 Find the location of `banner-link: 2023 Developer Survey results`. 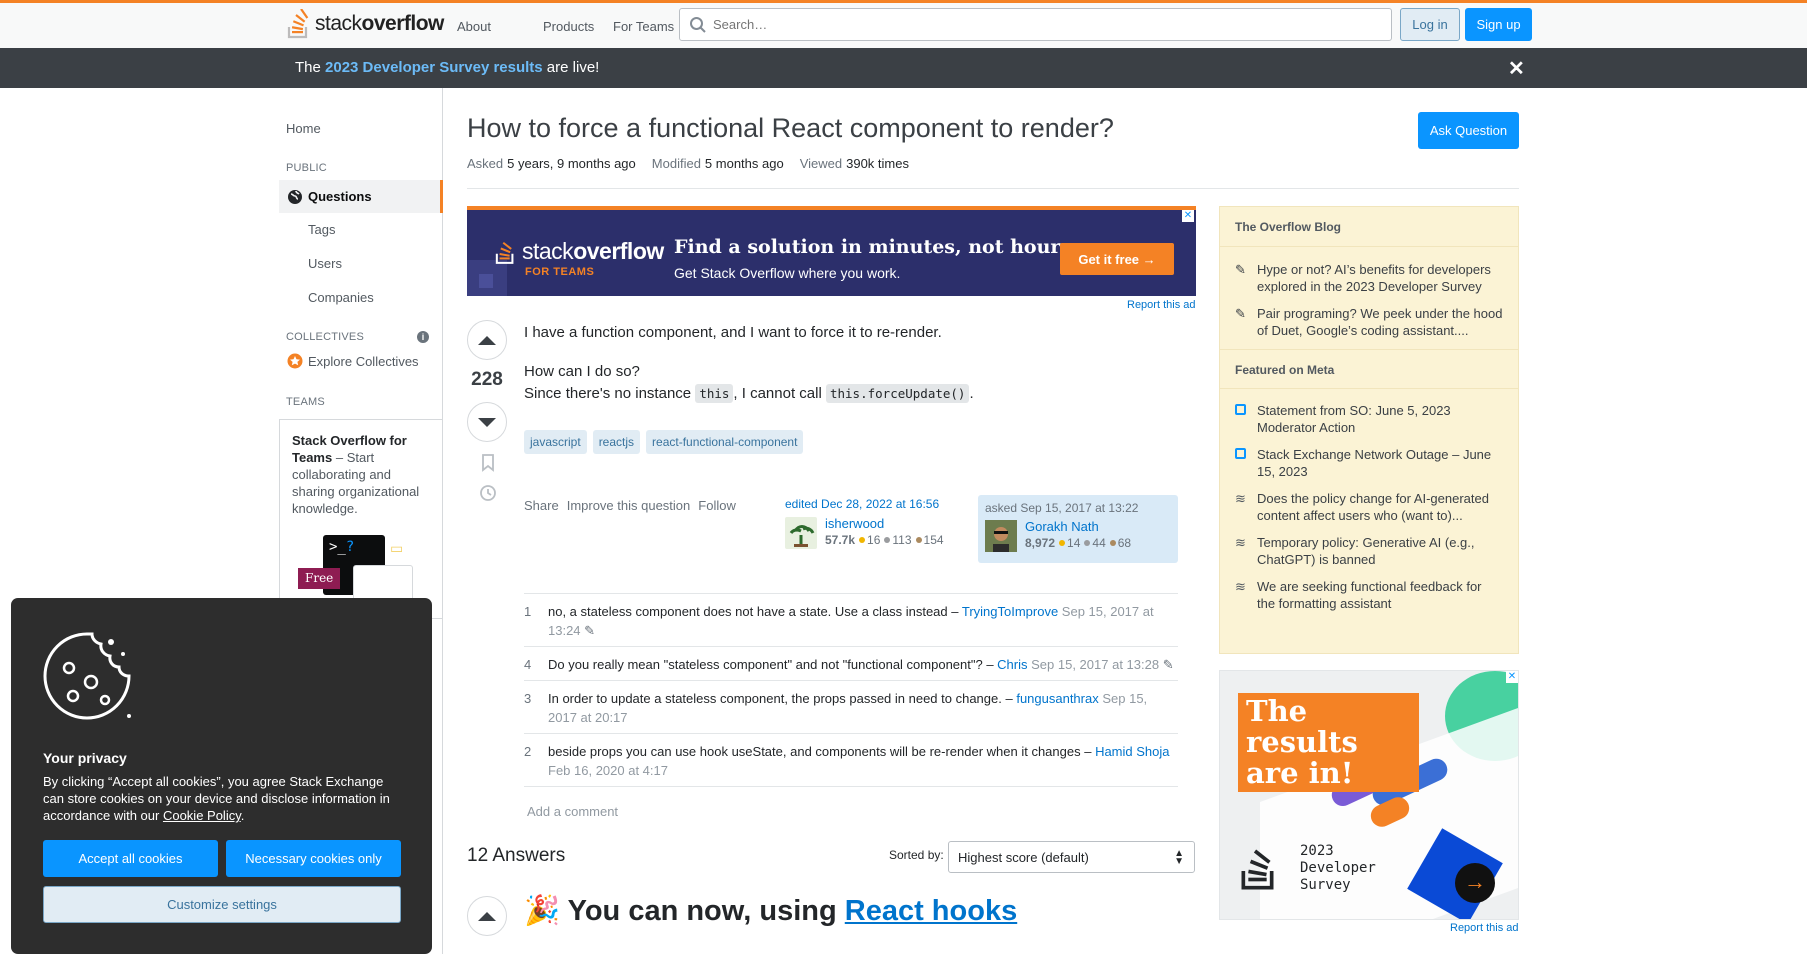

banner-link: 2023 Developer Survey results is located at coordinates (434, 67).